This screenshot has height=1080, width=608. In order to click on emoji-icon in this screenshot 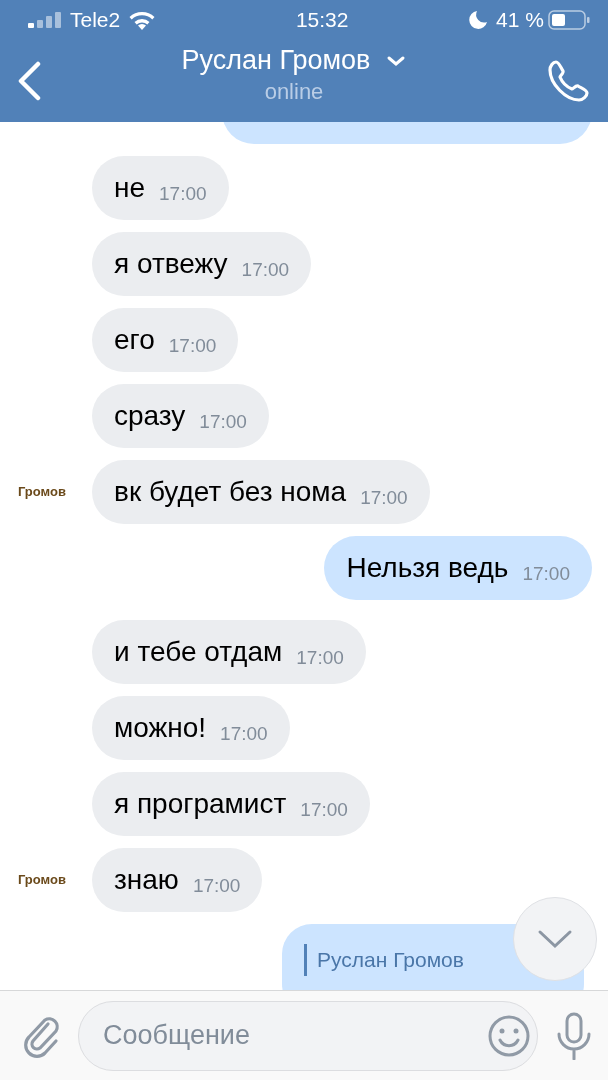, I will do `click(509, 1035)`.